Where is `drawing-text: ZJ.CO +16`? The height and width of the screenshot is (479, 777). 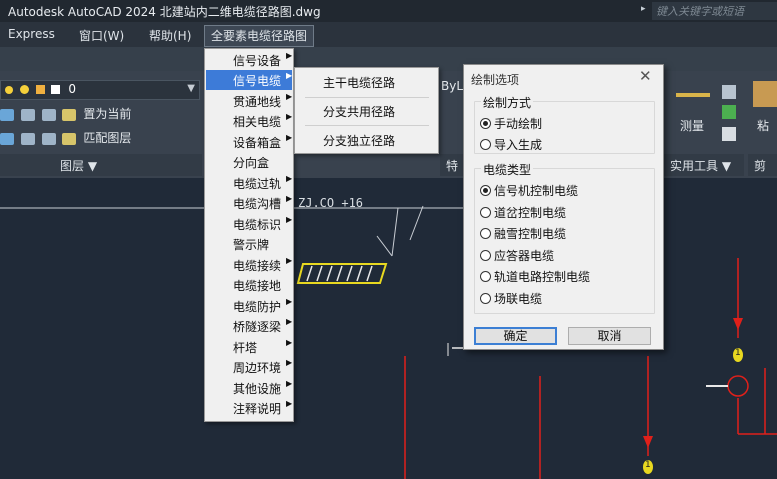 drawing-text: ZJ.CO +16 is located at coordinates (331, 203).